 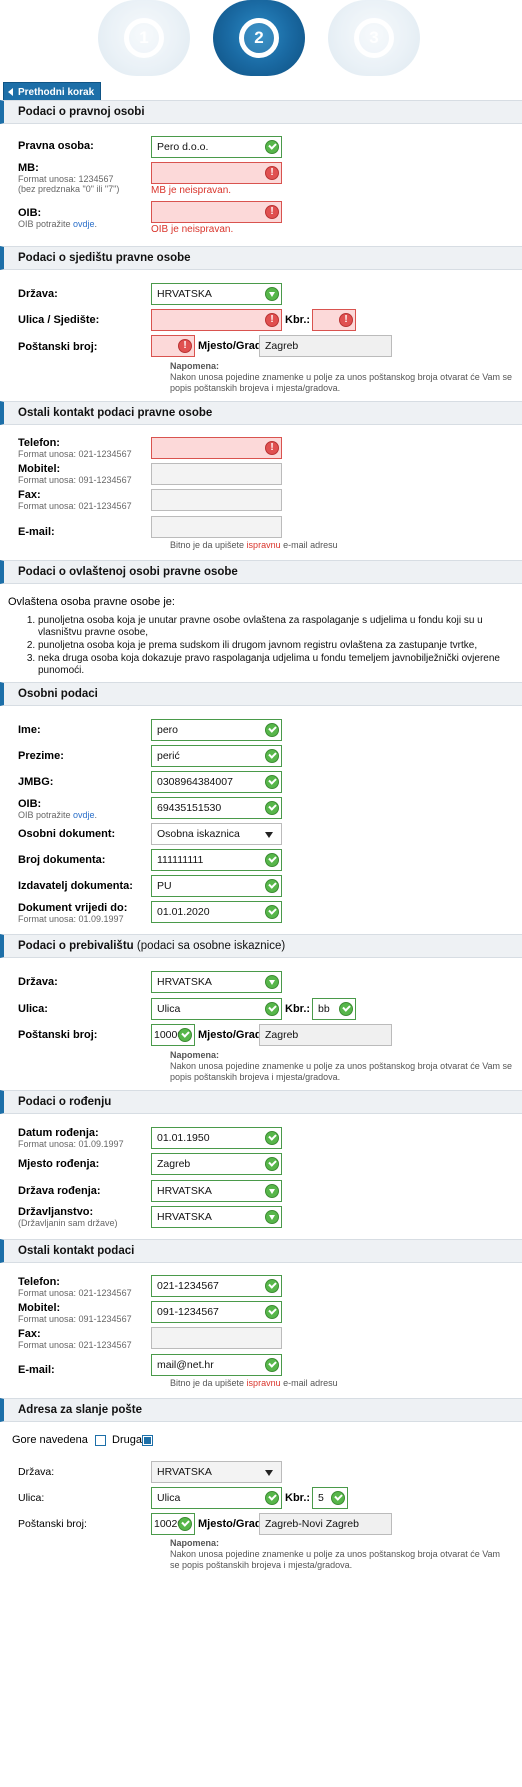 What do you see at coordinates (216, 173) in the screenshot?
I see `mb-input: !` at bounding box center [216, 173].